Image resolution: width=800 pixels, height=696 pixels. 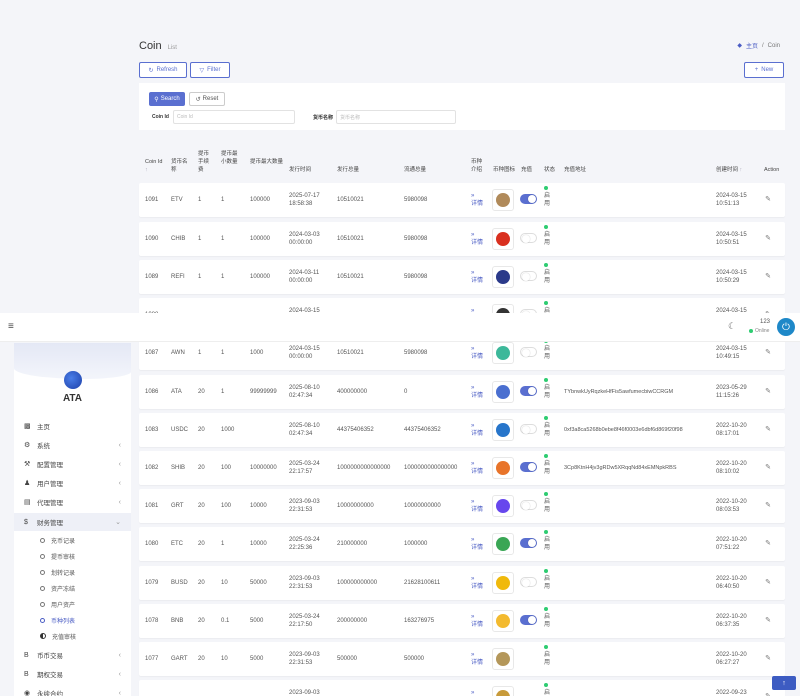 I want to click on sidebar-subitem-deposit-review: 充值审核, so click(x=72, y=636).